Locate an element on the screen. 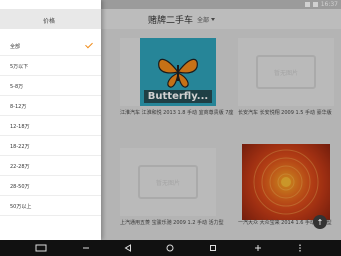  volume-down-icon is located at coordinates (86, 248).